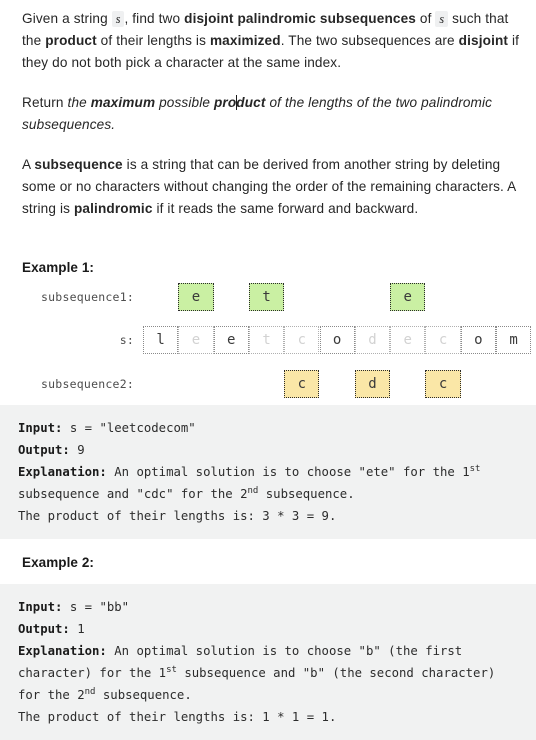 The image size is (536, 740). I want to click on code-input-value: s = "leetcodecom", so click(129, 428).